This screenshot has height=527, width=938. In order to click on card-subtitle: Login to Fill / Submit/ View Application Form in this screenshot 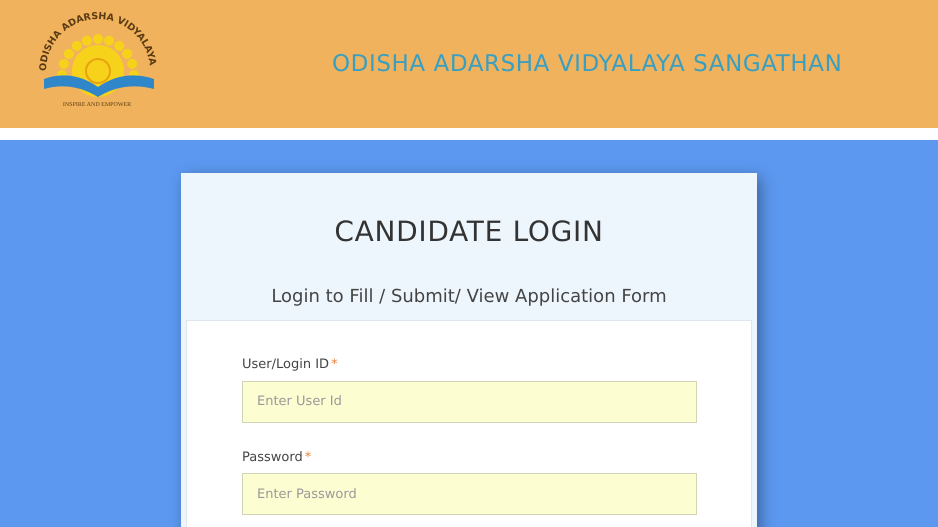, I will do `click(469, 297)`.